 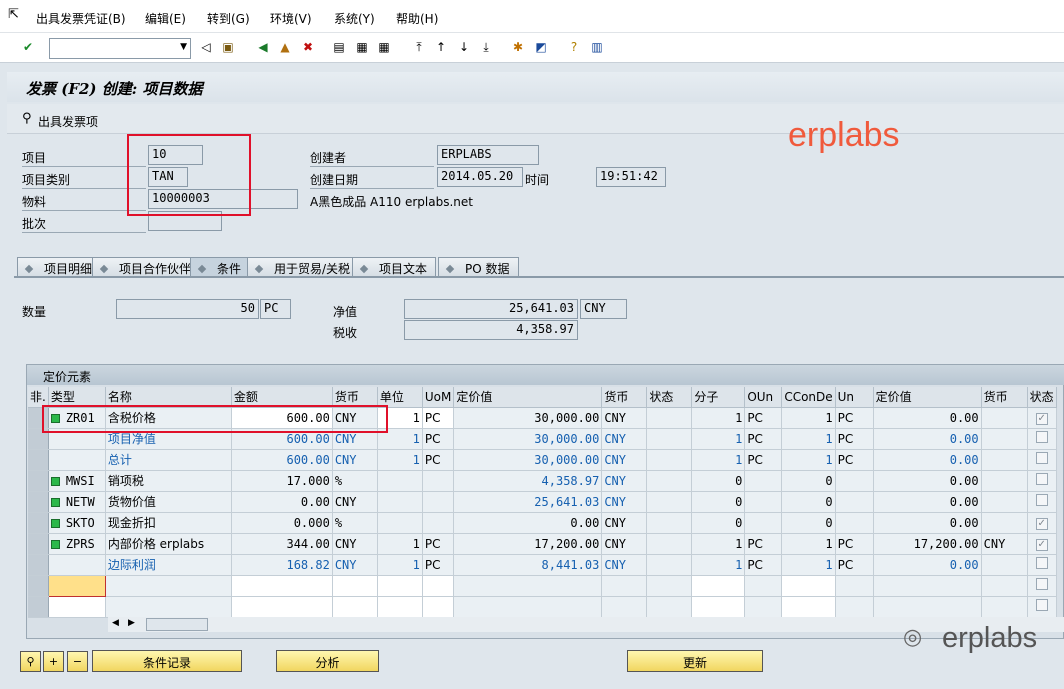 What do you see at coordinates (542, 460) in the screenshot?
I see `pricing-row: 总计 600.00 CNY 1 PC 30,000.00 CNY 1 PC 1 PC 0.00` at bounding box center [542, 460].